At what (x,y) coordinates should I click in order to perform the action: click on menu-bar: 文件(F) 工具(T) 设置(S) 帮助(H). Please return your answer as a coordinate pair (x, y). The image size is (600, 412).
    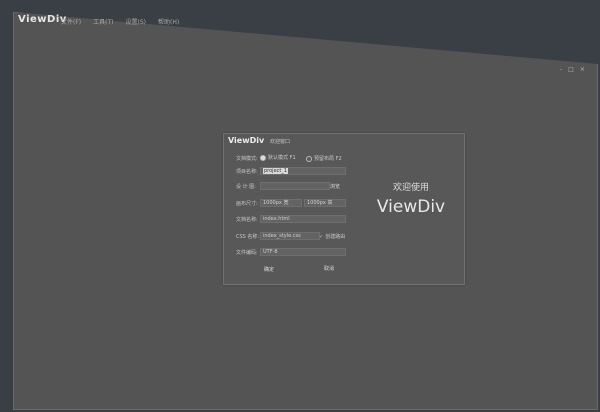
    Looking at the image, I should click on (120, 21).